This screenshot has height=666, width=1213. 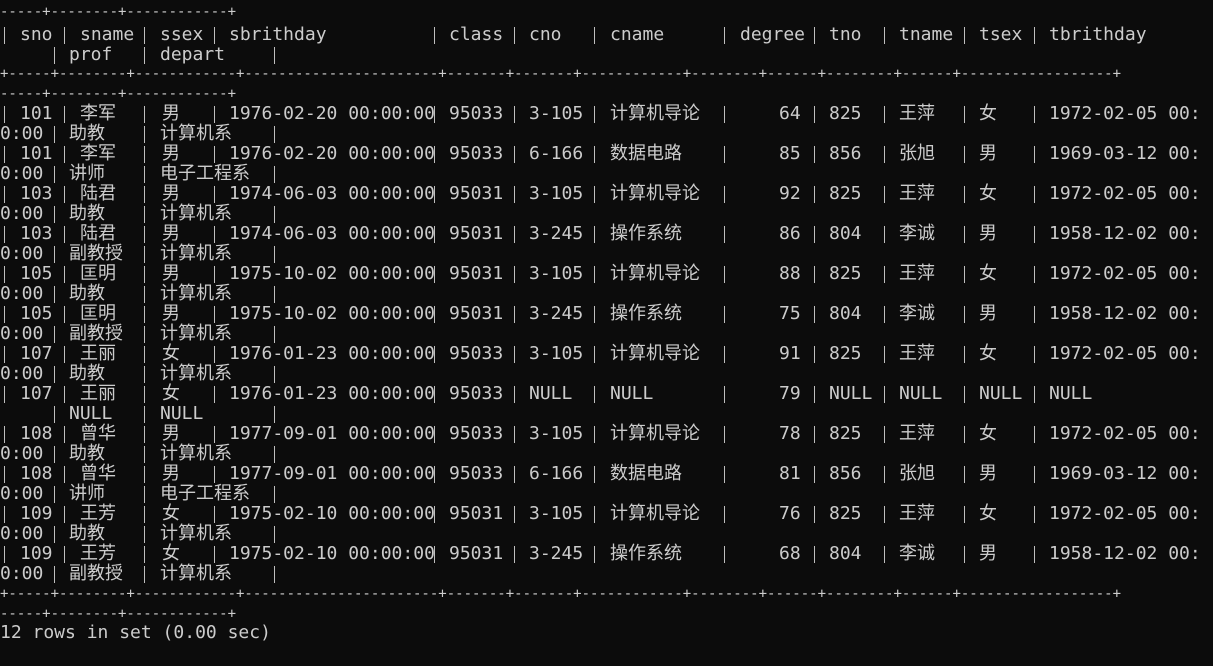 I want to click on cell-tbrithday: 1969-03-12 00:0, so click(x=1123, y=153).